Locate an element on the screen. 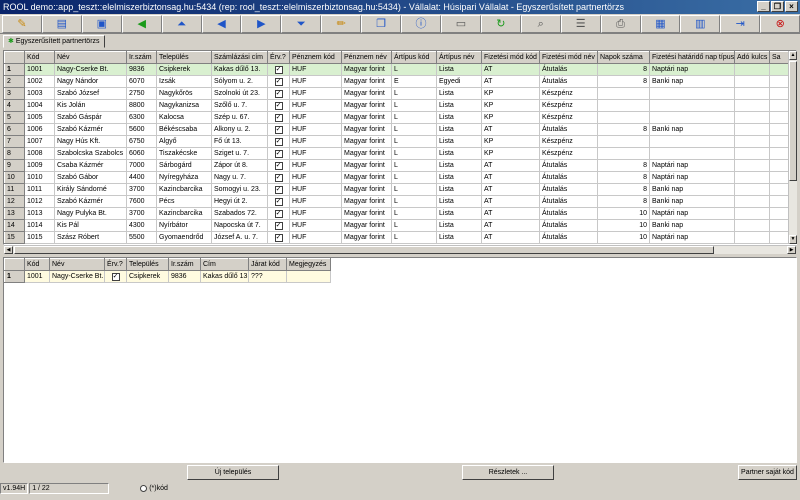  table-cell-telep: Nyíregyháza is located at coordinates (184, 177).